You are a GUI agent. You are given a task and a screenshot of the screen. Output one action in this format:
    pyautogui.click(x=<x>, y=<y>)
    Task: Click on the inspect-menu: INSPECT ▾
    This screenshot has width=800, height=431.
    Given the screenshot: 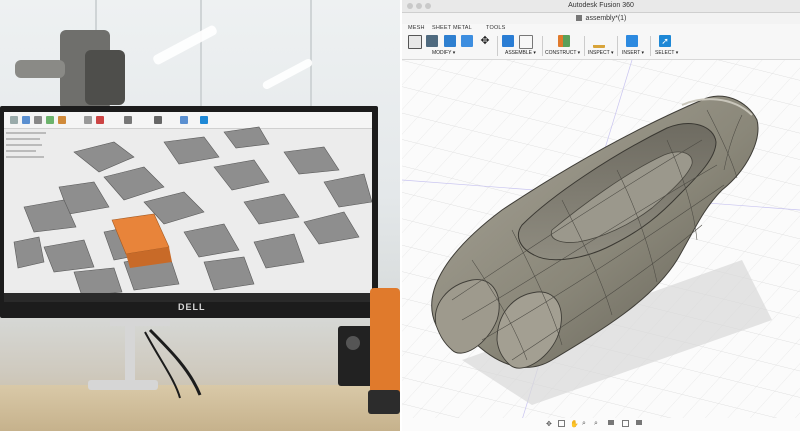 What is the action you would take?
    pyautogui.click(x=600, y=53)
    